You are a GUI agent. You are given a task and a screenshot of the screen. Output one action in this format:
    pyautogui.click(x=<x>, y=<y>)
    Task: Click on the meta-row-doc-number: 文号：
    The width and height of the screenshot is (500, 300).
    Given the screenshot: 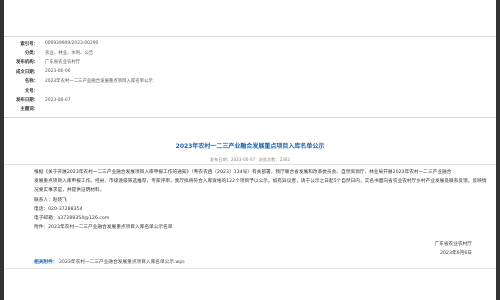 What is the action you would take?
    pyautogui.click(x=250, y=90)
    